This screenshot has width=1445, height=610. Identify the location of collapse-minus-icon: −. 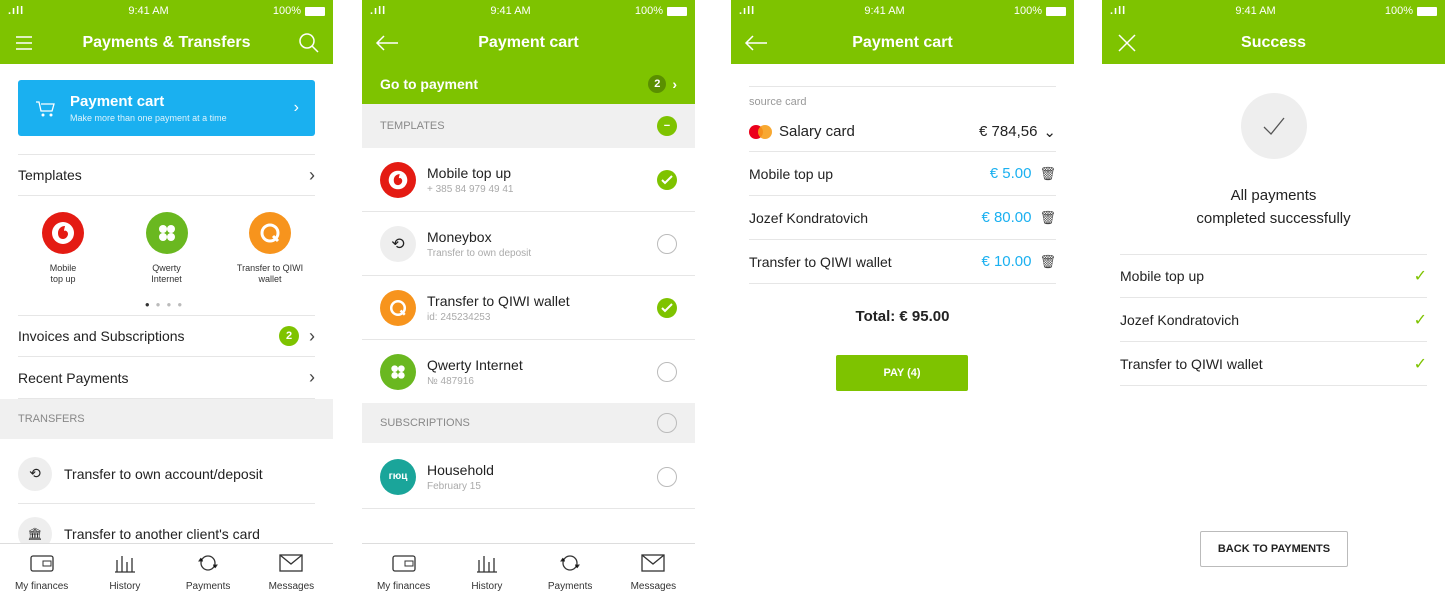
(667, 126).